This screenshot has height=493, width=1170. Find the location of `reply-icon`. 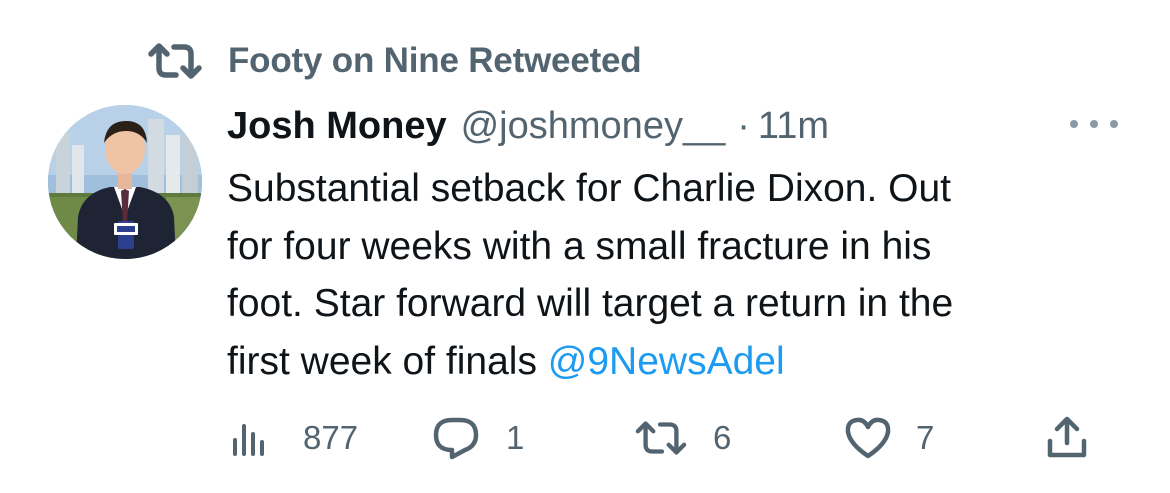

reply-icon is located at coordinates (456, 438).